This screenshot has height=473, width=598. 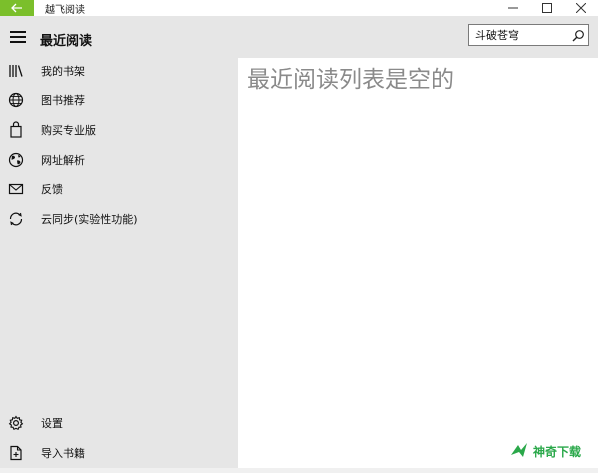 I want to click on hamburger-menu-icon, so click(x=18, y=37).